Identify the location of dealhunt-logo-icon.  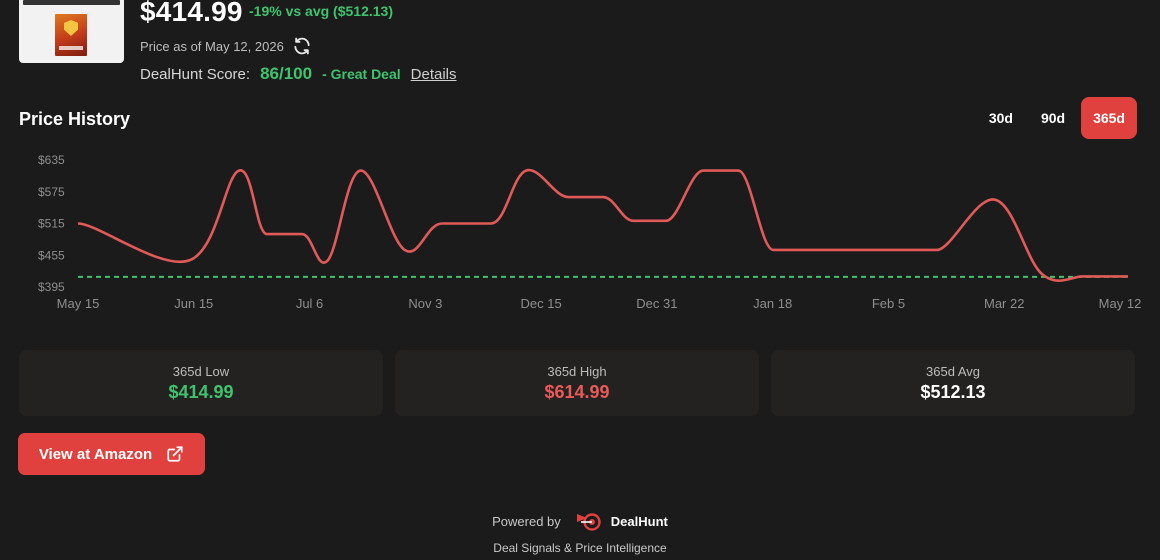
(588, 522).